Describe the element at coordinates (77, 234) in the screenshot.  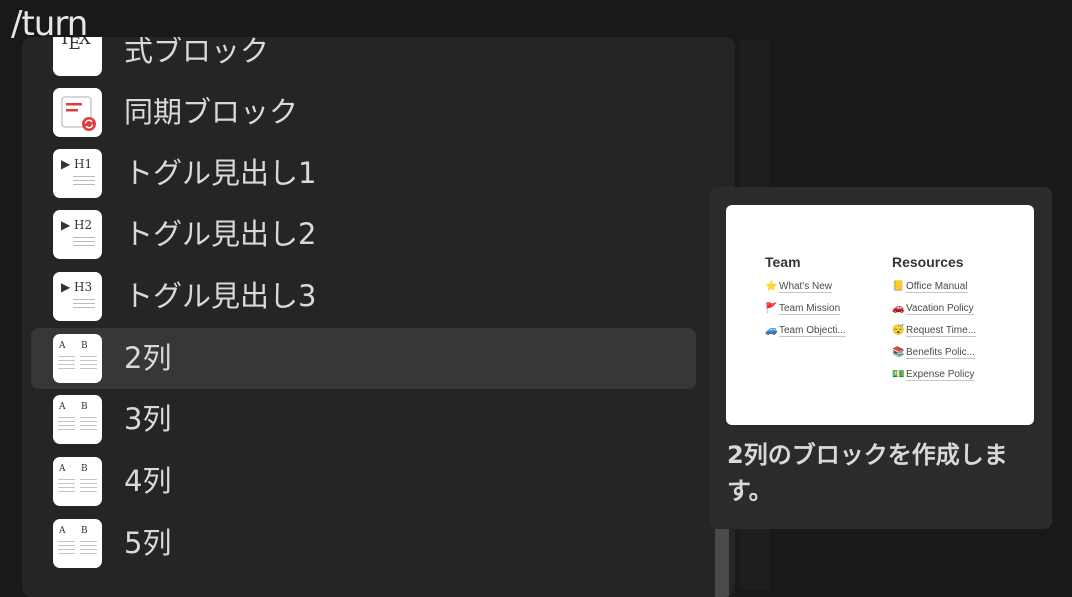
I see `toggle-heading-2-icon: ▶ H2` at that location.